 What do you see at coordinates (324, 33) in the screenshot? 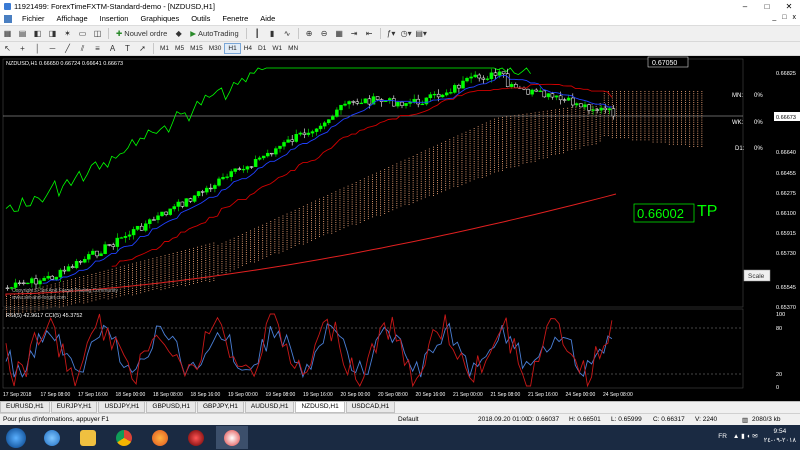
I see `zoom-out-icon: ⊖` at bounding box center [324, 33].